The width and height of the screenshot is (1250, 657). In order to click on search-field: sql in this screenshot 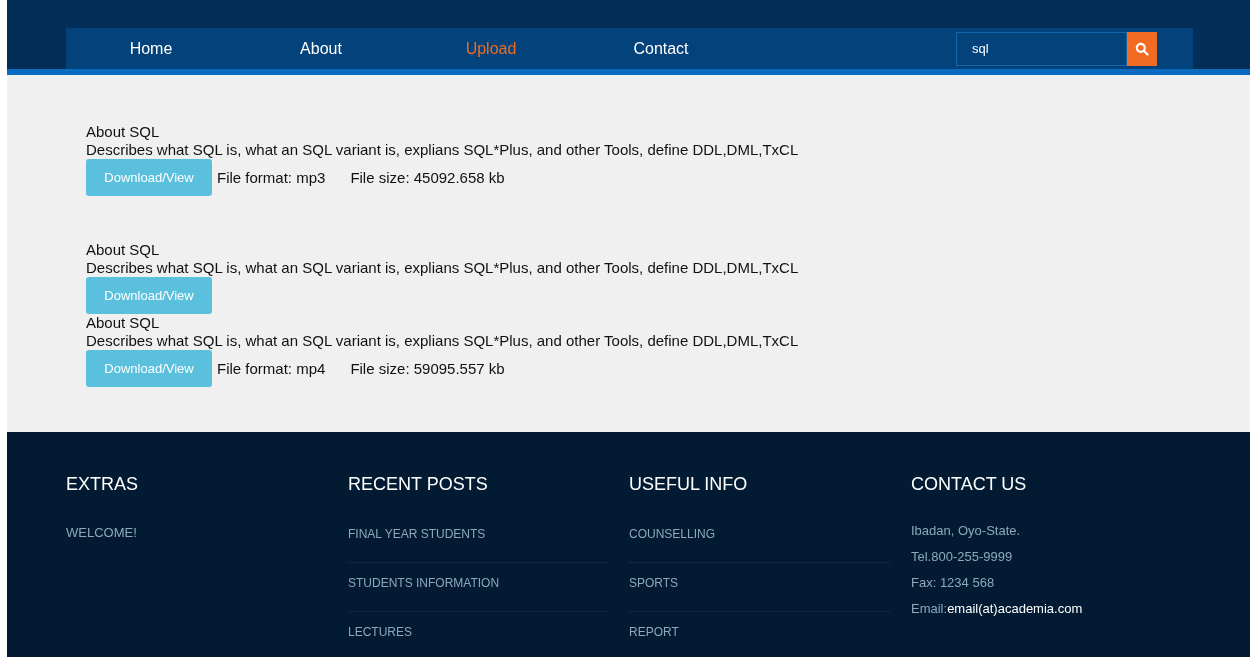, I will do `click(1041, 48)`.